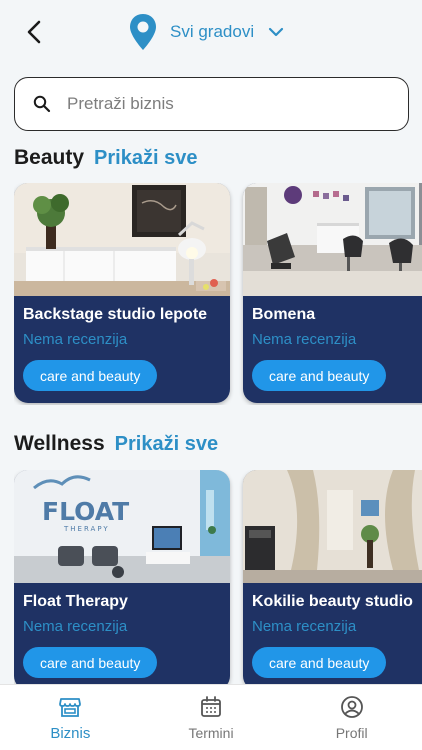 The height and width of the screenshot is (750, 422). I want to click on section-header-wellness: Wellness Prikaži sve, so click(116, 444).